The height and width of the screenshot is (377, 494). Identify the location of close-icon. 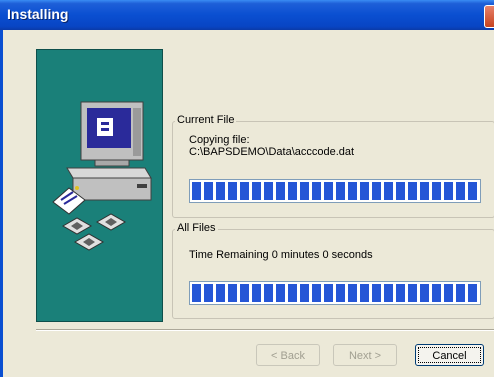
(489, 16).